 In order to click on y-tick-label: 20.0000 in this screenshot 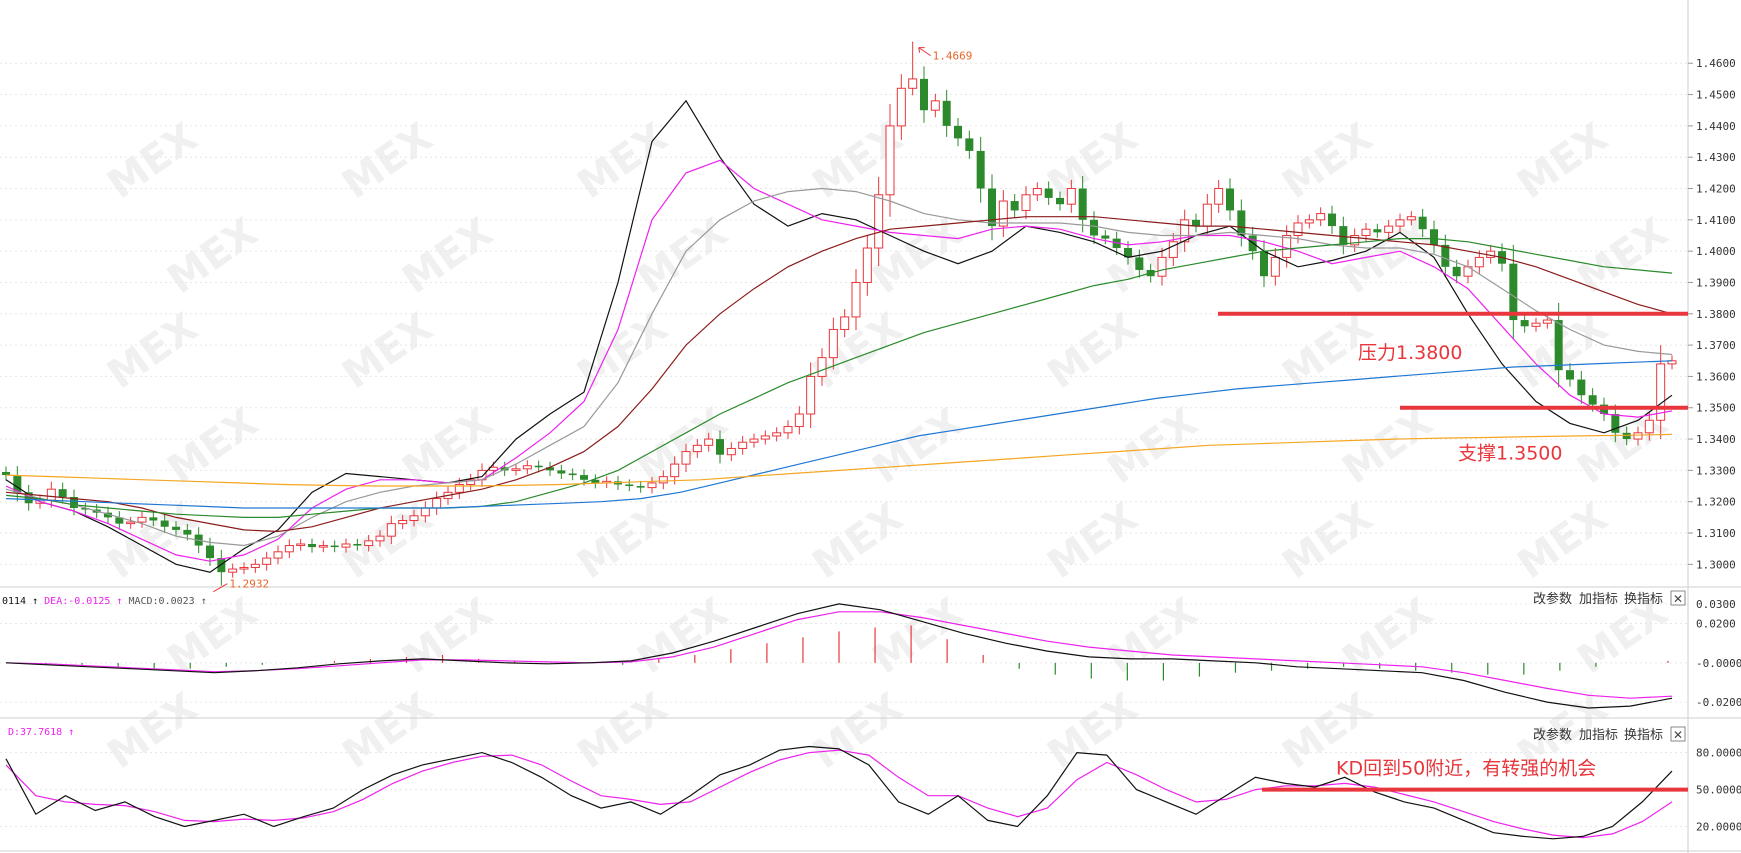, I will do `click(1718, 827)`.